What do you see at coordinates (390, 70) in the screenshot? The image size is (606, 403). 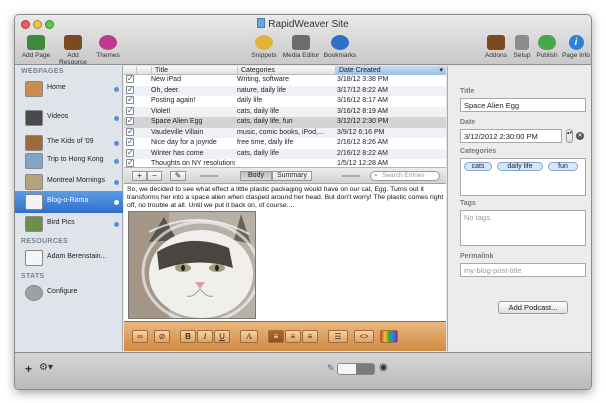 I see `column-header-date-created: Date Created ▾` at bounding box center [390, 70].